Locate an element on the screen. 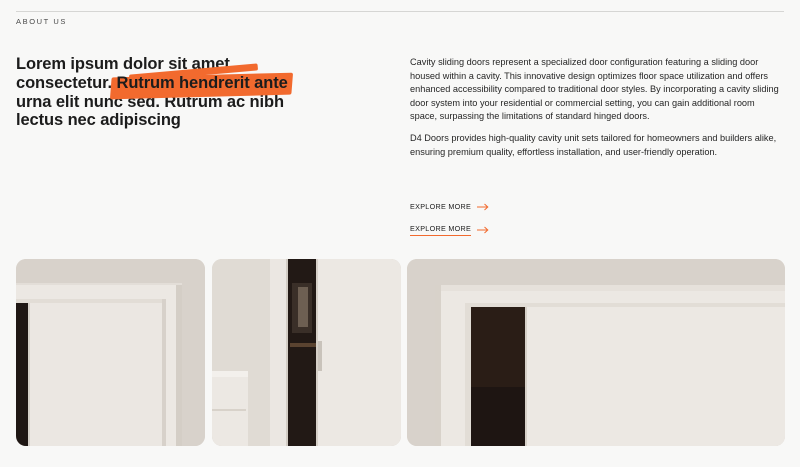 This screenshot has height=467, width=800. sliding-door-photo-left is located at coordinates (110, 352).